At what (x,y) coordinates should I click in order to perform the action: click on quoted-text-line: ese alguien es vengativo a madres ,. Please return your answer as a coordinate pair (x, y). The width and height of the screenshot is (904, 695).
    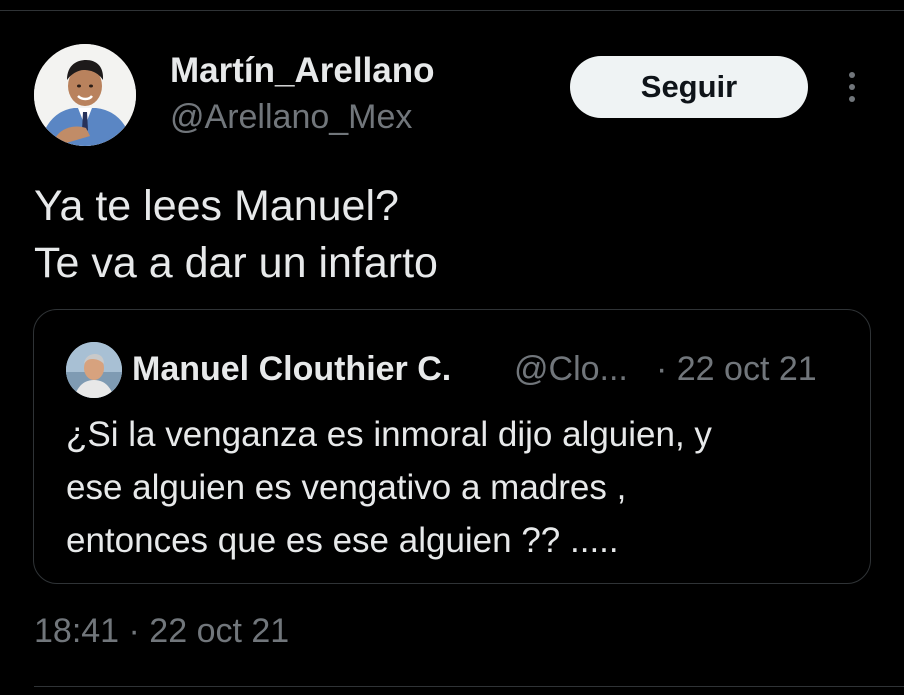
    Looking at the image, I should click on (346, 487).